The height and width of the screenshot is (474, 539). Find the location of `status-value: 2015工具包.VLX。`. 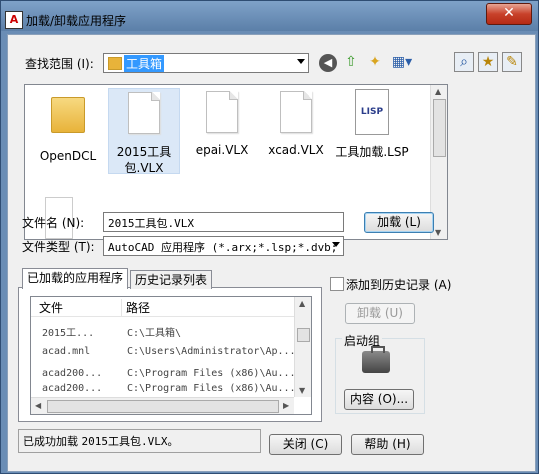

status-value: 2015工具包.VLX。 is located at coordinates (130, 441).